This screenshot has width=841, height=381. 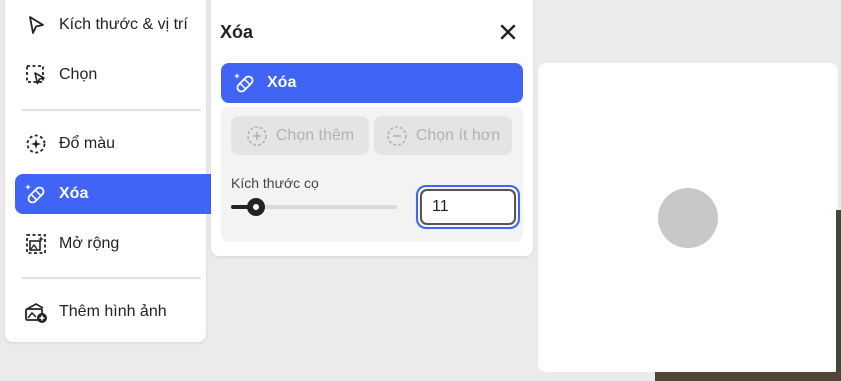 I want to click on sidebar-item-label: Xóa, so click(x=74, y=193).